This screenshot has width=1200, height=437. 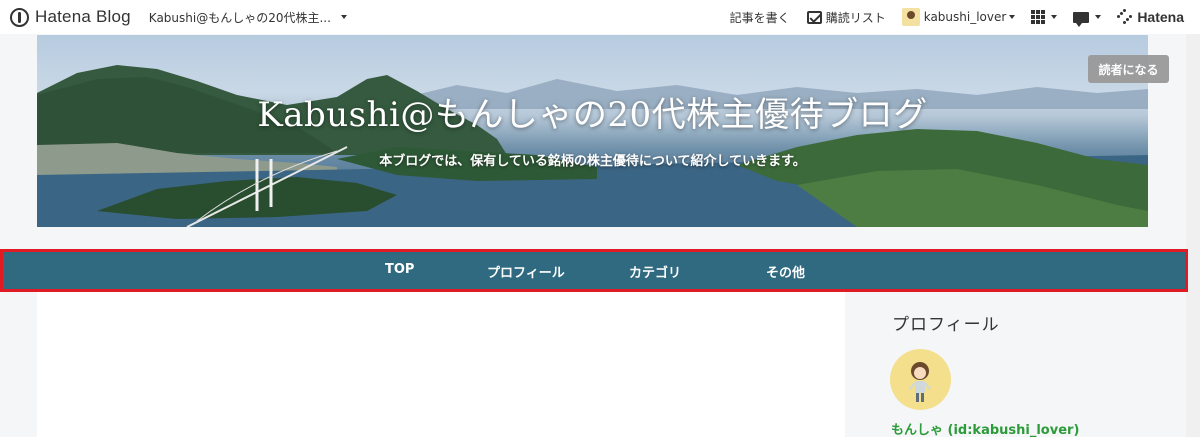 I want to click on subscription-box-icon, so click(x=814, y=17).